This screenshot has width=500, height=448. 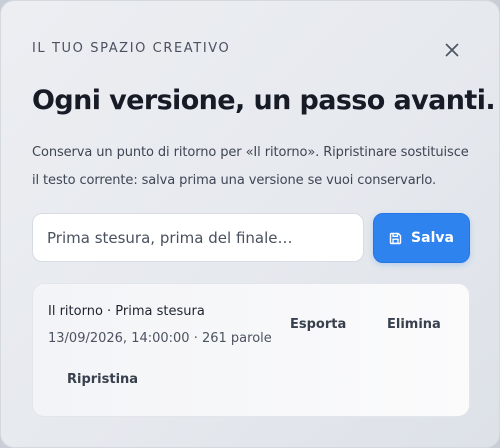 What do you see at coordinates (102, 379) in the screenshot?
I see `restore-button: Ripristina` at bounding box center [102, 379].